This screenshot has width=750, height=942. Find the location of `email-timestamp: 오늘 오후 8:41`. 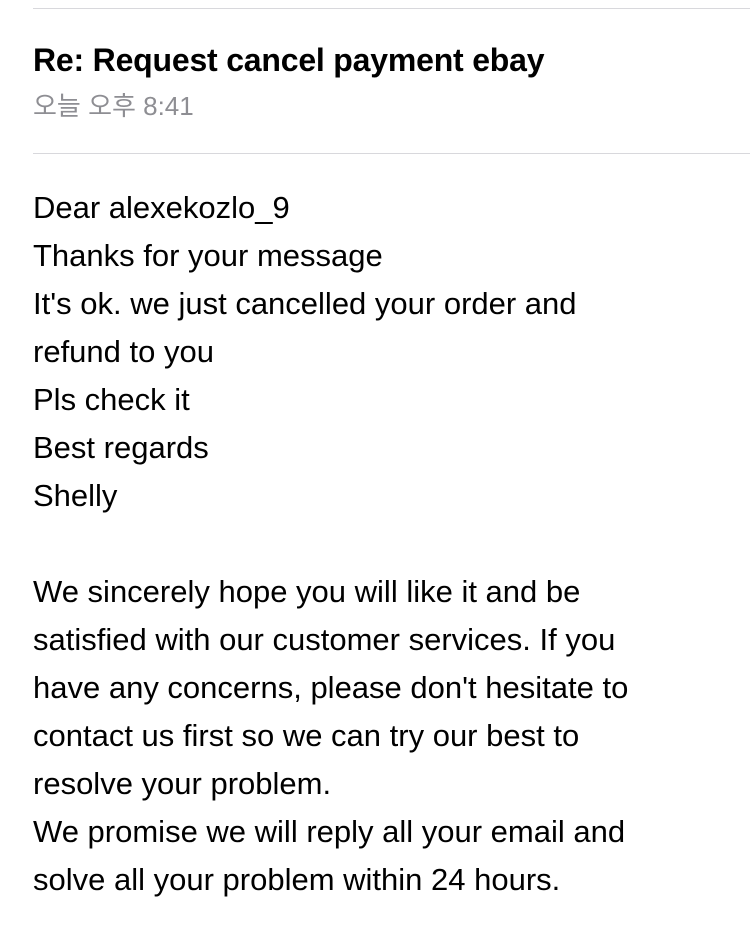

email-timestamp: 오늘 오후 8:41 is located at coordinates (113, 106).